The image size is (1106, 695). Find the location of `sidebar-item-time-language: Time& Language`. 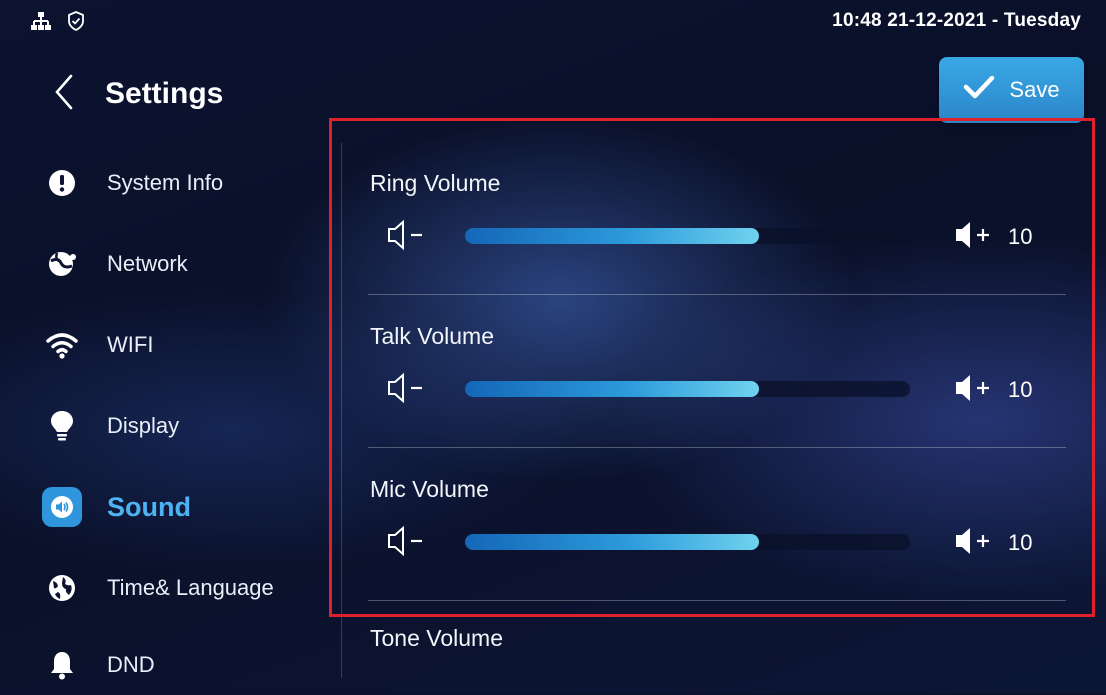

sidebar-item-time-language: Time& Language is located at coordinates (185, 588).